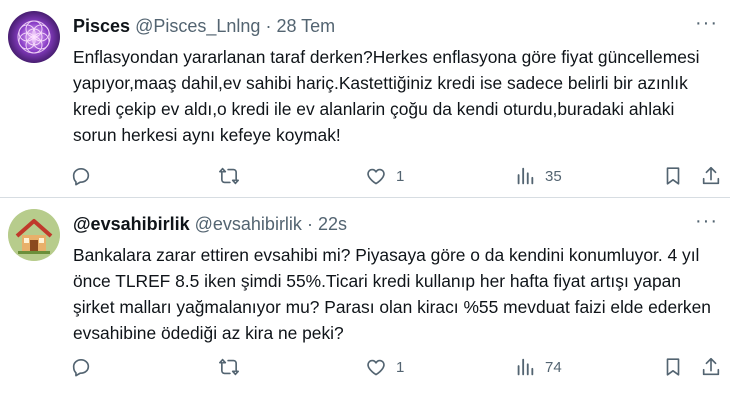 This screenshot has height=420, width=730. What do you see at coordinates (131, 224) in the screenshot?
I see `display-name: @evsahibirlik` at bounding box center [131, 224].